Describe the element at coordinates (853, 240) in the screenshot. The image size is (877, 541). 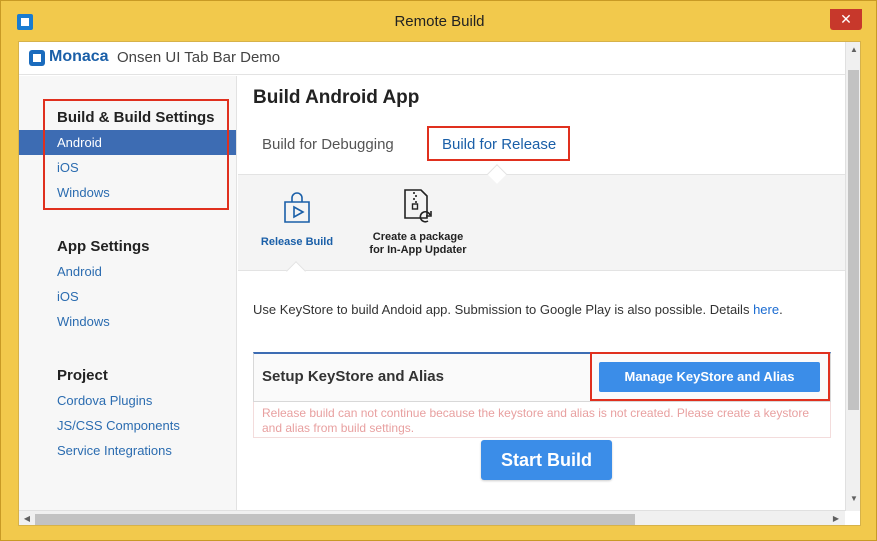
I see `vertical-scroll-thumb` at that location.